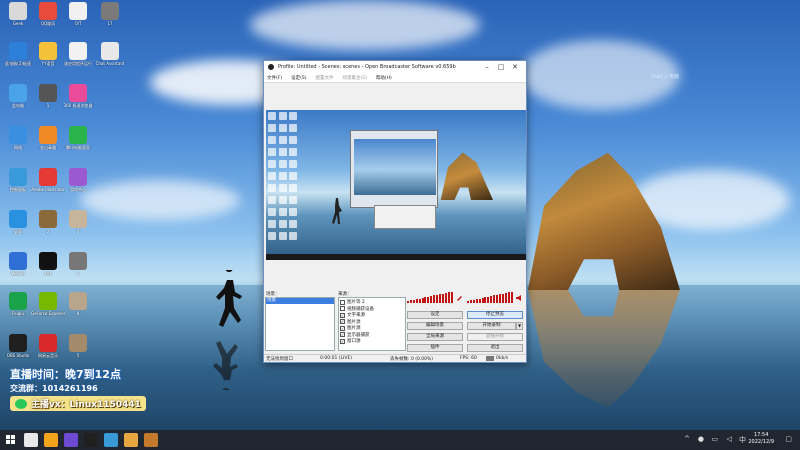 Image resolution: width=800 pixels, height=450 pixels. What do you see at coordinates (48, 351) in the screenshot?
I see `desktop-icon: 网易云音乐` at bounding box center [48, 351].